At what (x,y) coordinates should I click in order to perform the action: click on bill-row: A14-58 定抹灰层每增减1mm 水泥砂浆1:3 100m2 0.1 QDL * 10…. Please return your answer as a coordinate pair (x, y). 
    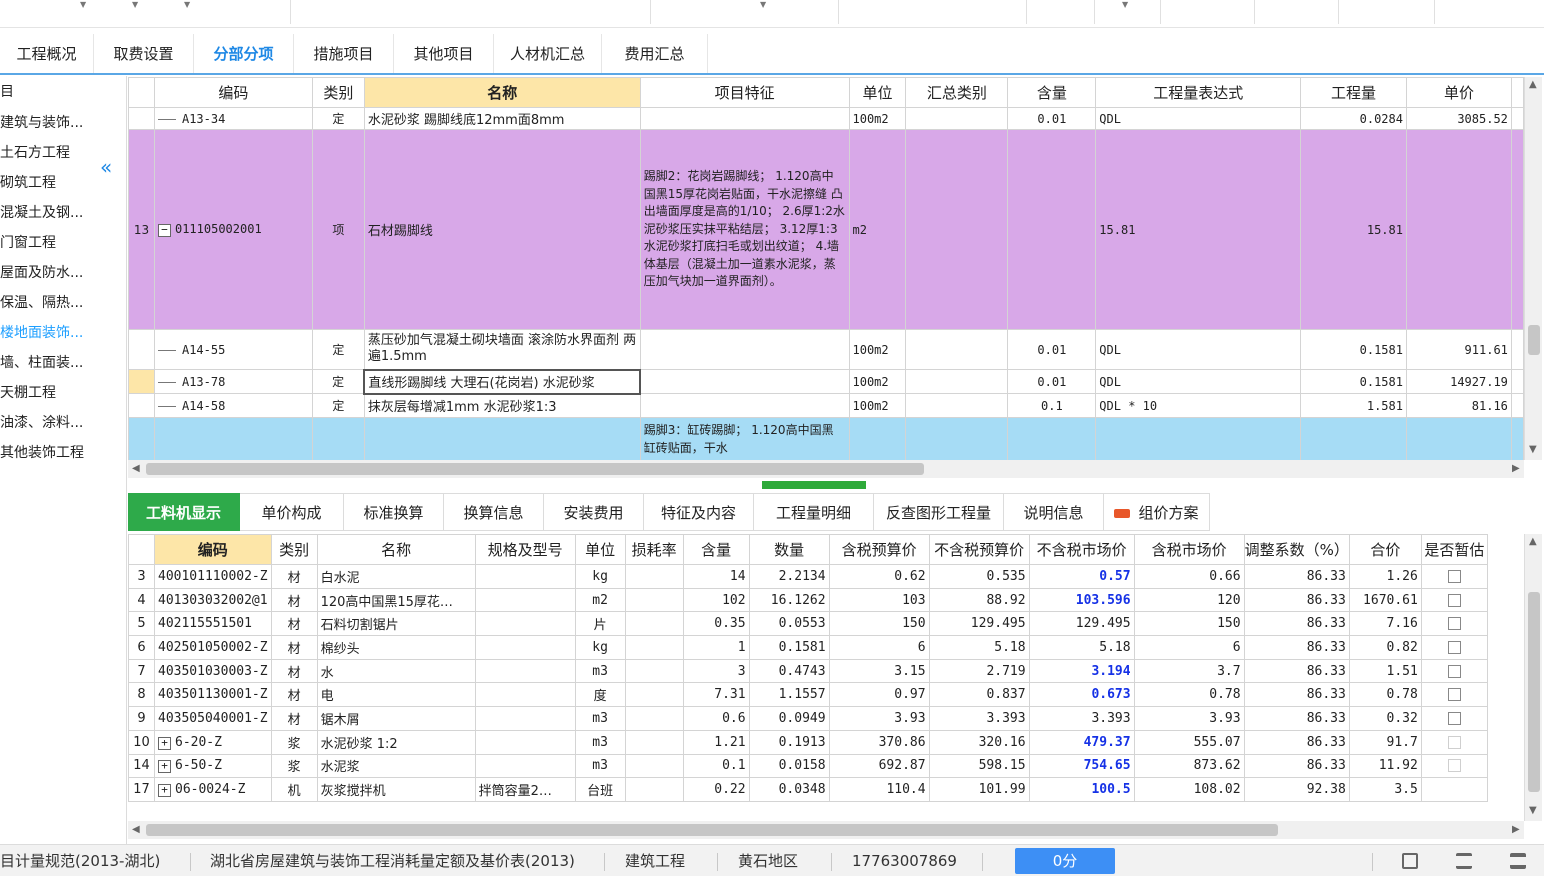
    Looking at the image, I should click on (826, 405).